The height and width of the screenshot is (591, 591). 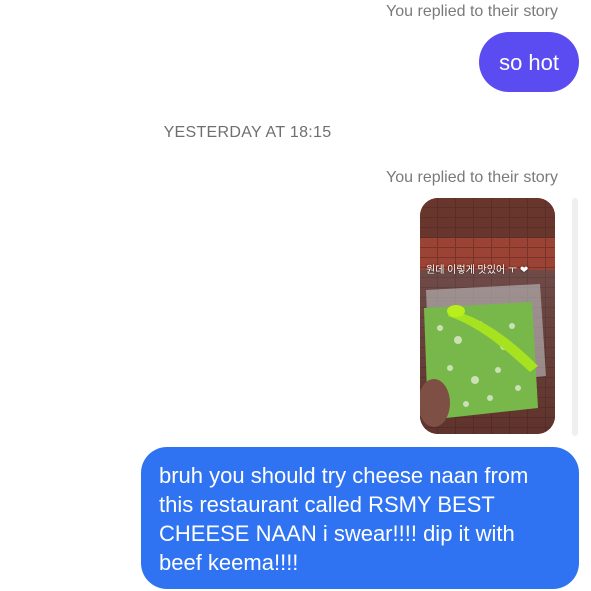 What do you see at coordinates (575, 317) in the screenshot?
I see `scrollbar` at bounding box center [575, 317].